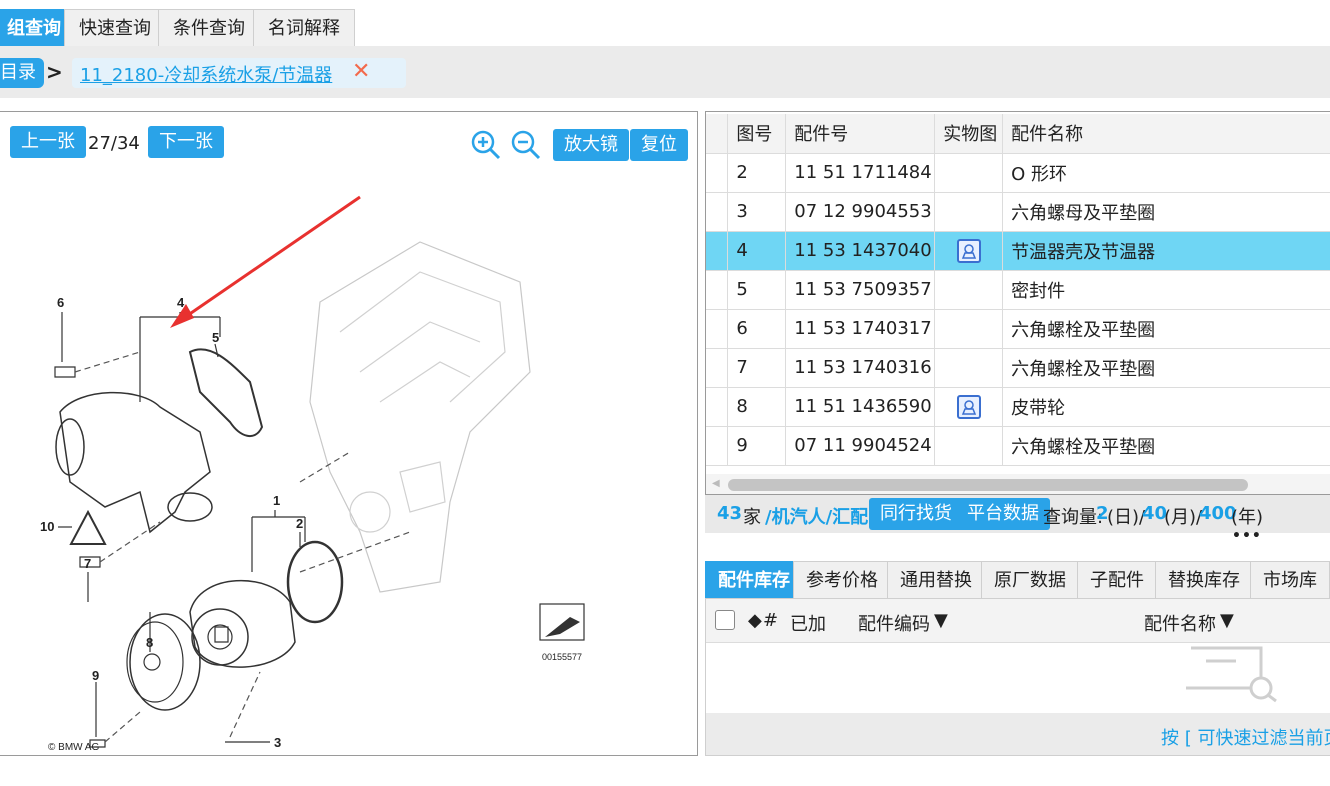  I want to click on diagram-copyright: © BMW AG, so click(73, 747).